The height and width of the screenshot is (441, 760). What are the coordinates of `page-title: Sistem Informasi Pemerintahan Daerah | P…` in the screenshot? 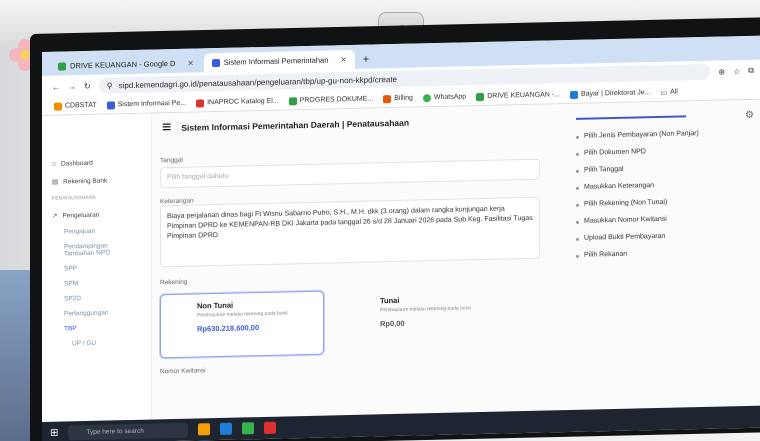 It's located at (295, 125).